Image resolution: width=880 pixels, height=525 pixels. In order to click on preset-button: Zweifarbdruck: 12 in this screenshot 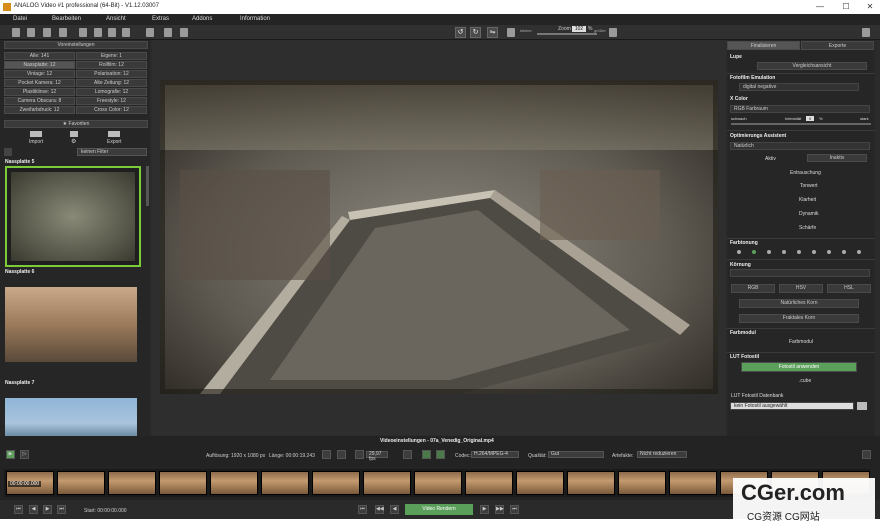, I will do `click(39, 110)`.